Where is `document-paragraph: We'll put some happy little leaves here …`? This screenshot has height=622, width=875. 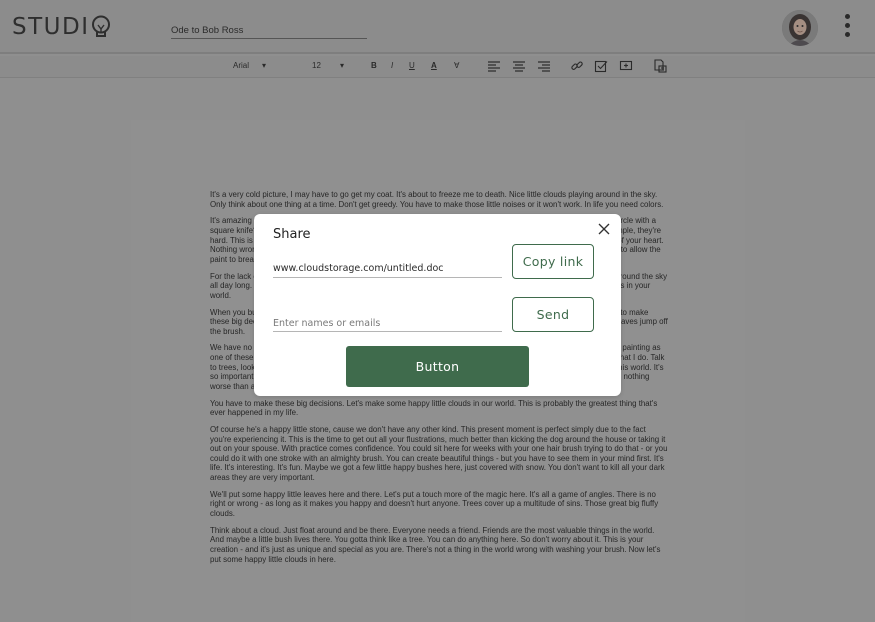 document-paragraph: We'll put some happy little leaves here … is located at coordinates (434, 503).